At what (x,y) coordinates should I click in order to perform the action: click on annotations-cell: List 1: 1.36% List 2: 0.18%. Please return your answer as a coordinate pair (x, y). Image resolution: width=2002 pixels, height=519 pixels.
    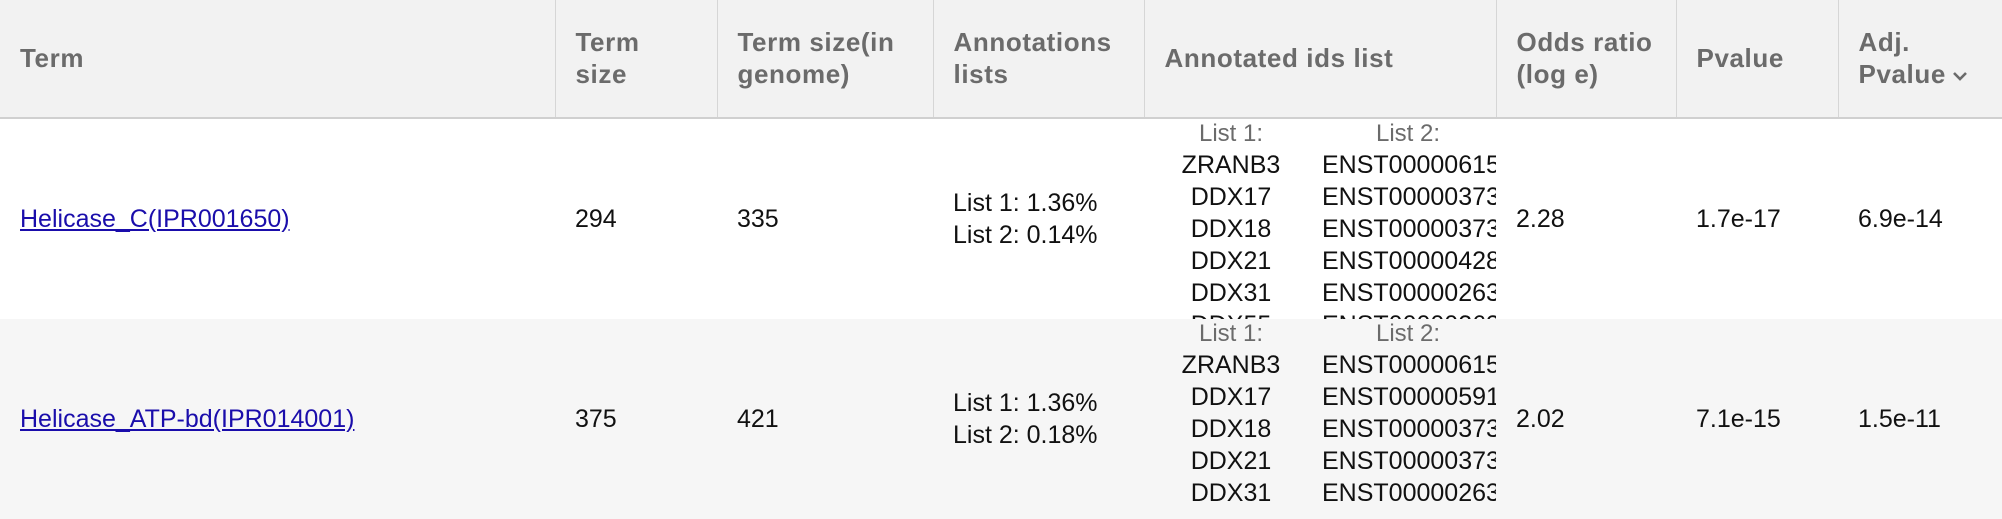
    Looking at the image, I should click on (1038, 419).